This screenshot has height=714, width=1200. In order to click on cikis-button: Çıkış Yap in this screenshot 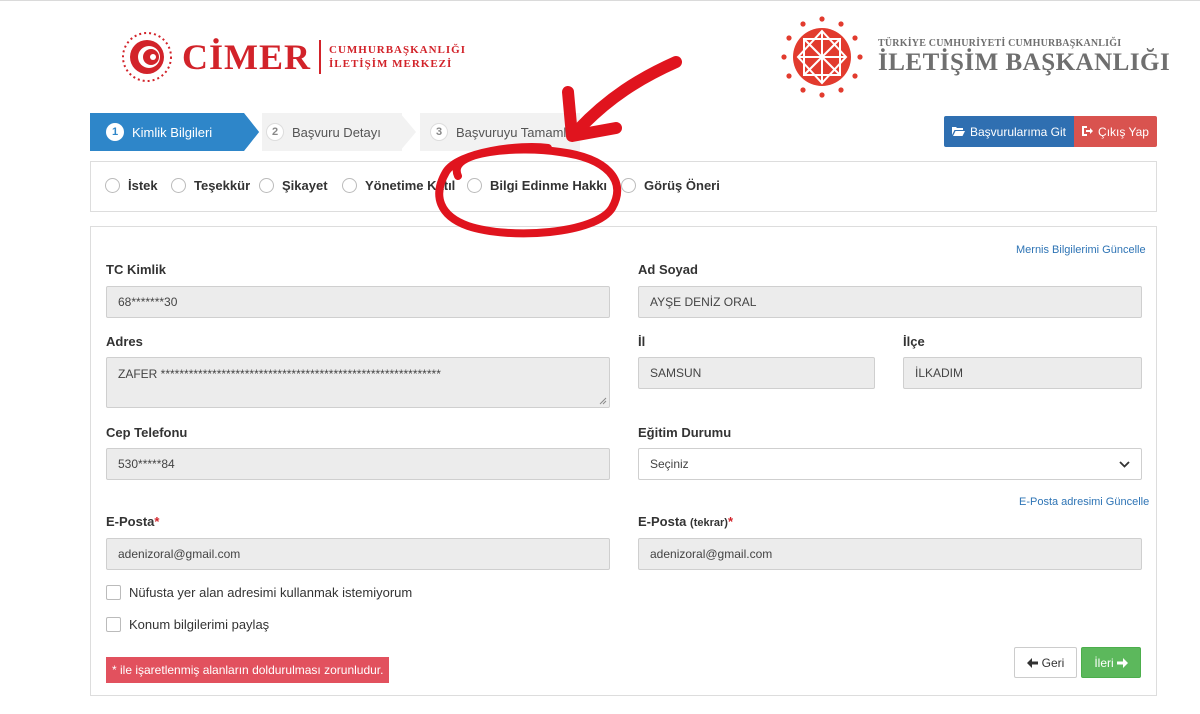, I will do `click(1115, 131)`.